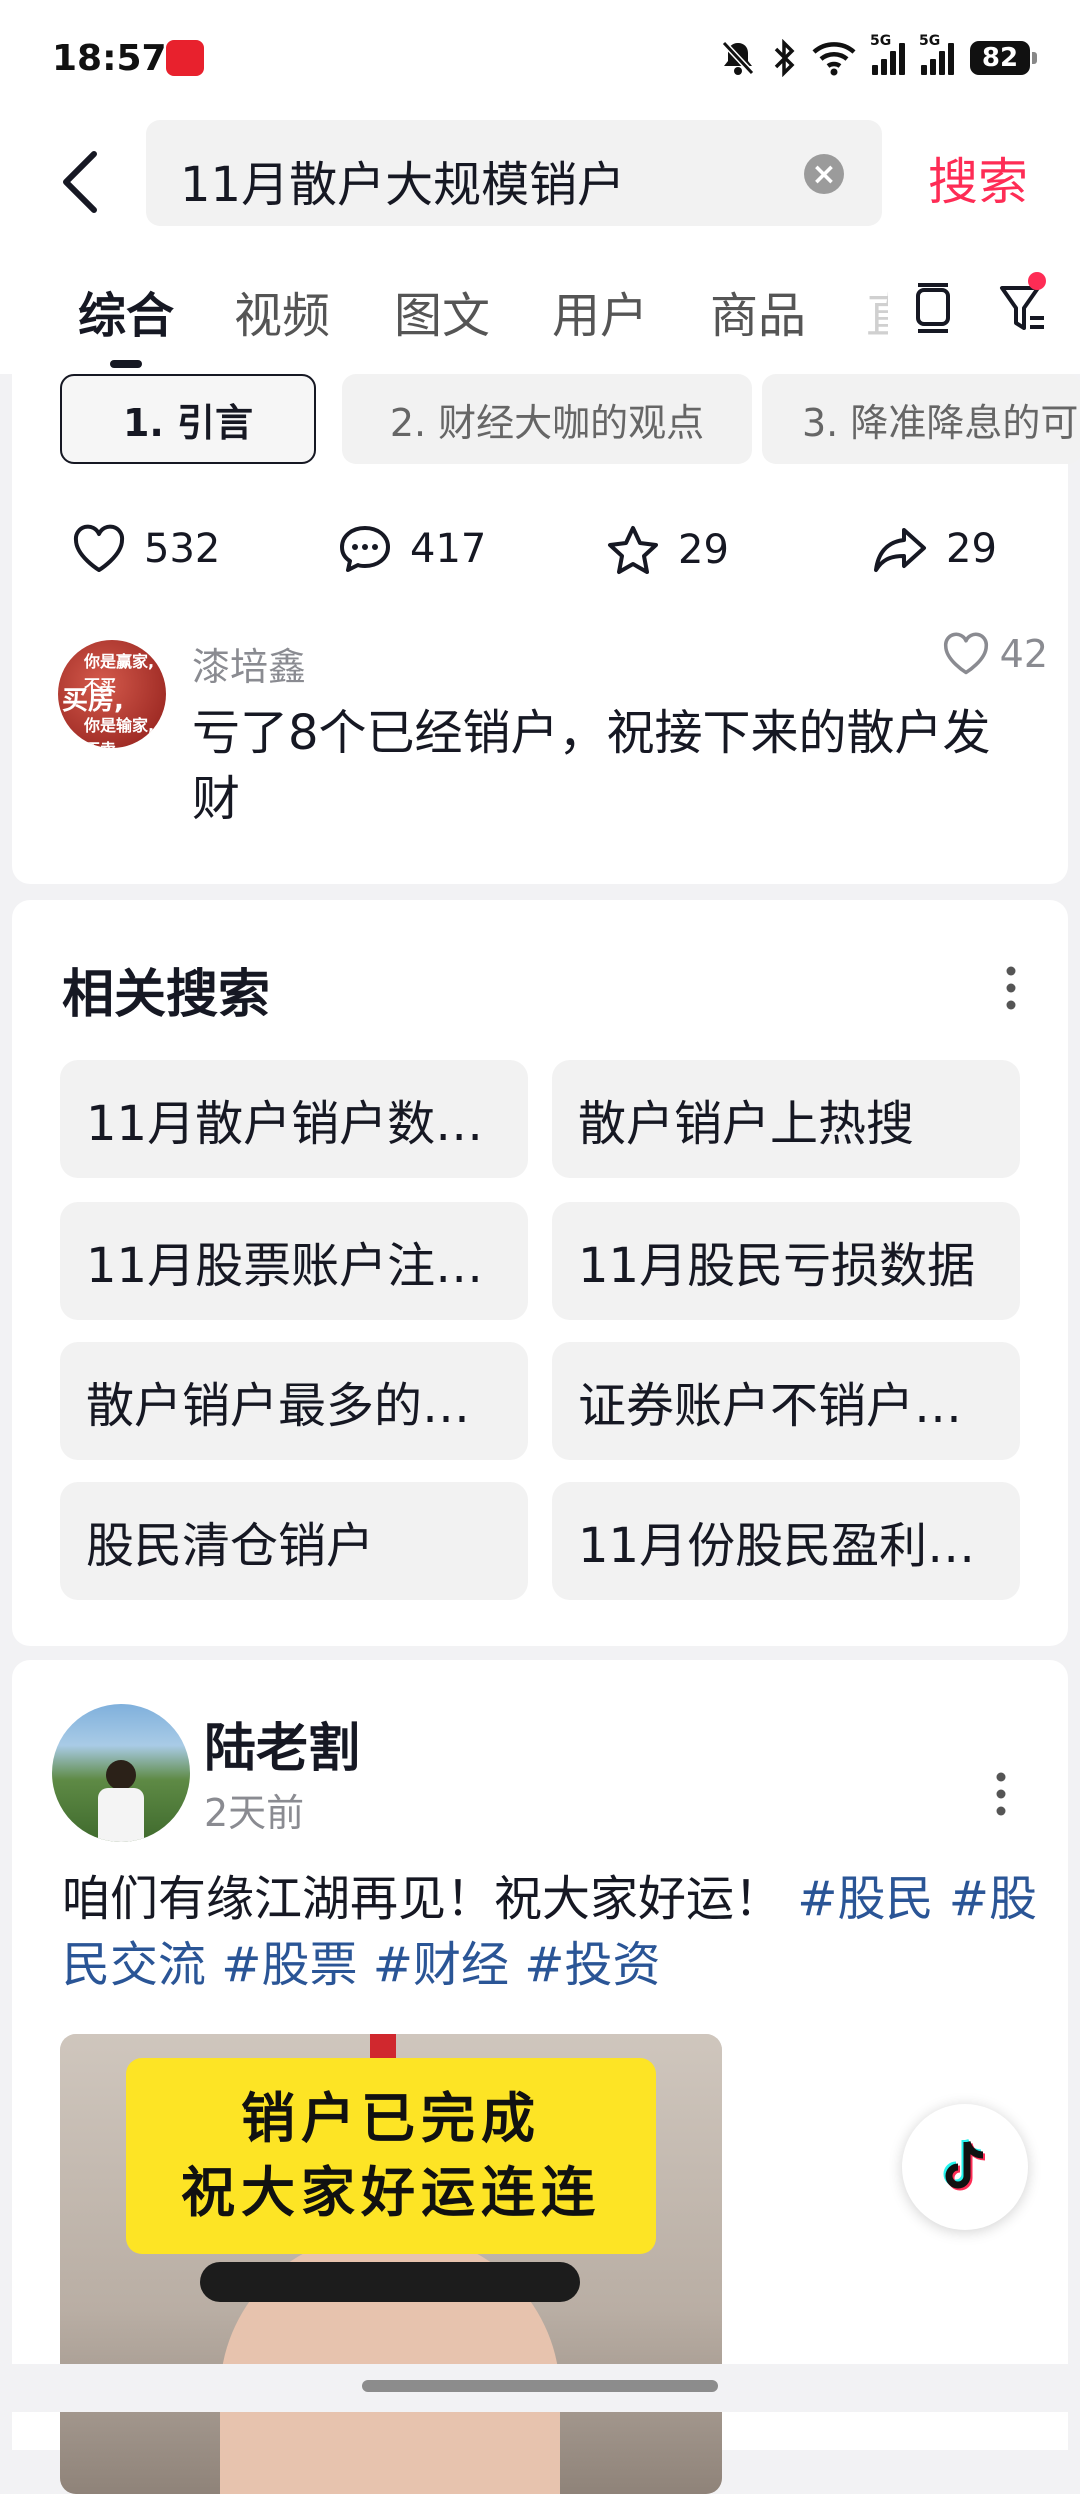 Image resolution: width=1080 pixels, height=2494 pixels. I want to click on like-count: 532, so click(182, 549).